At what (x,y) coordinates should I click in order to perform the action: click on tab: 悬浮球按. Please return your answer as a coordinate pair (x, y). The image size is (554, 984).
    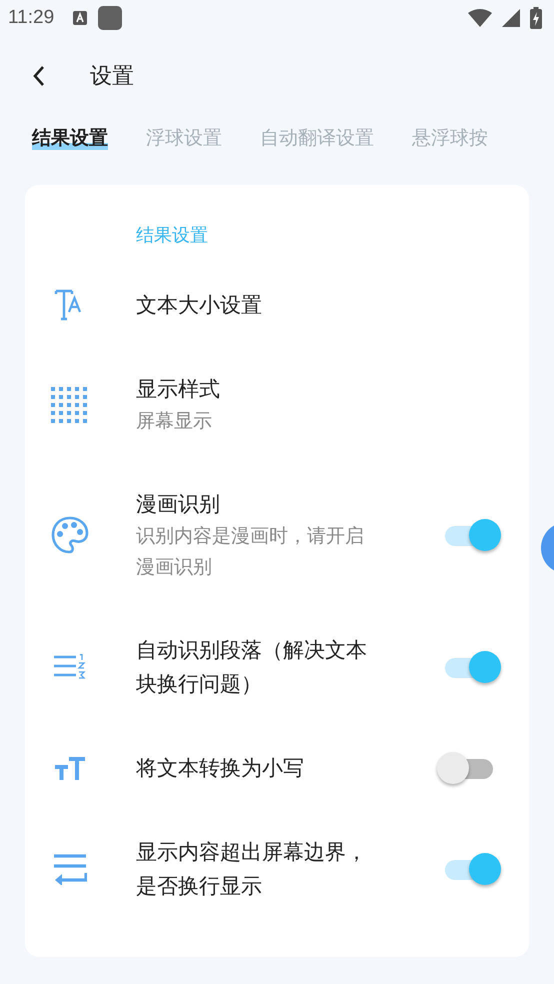
    Looking at the image, I should click on (450, 138).